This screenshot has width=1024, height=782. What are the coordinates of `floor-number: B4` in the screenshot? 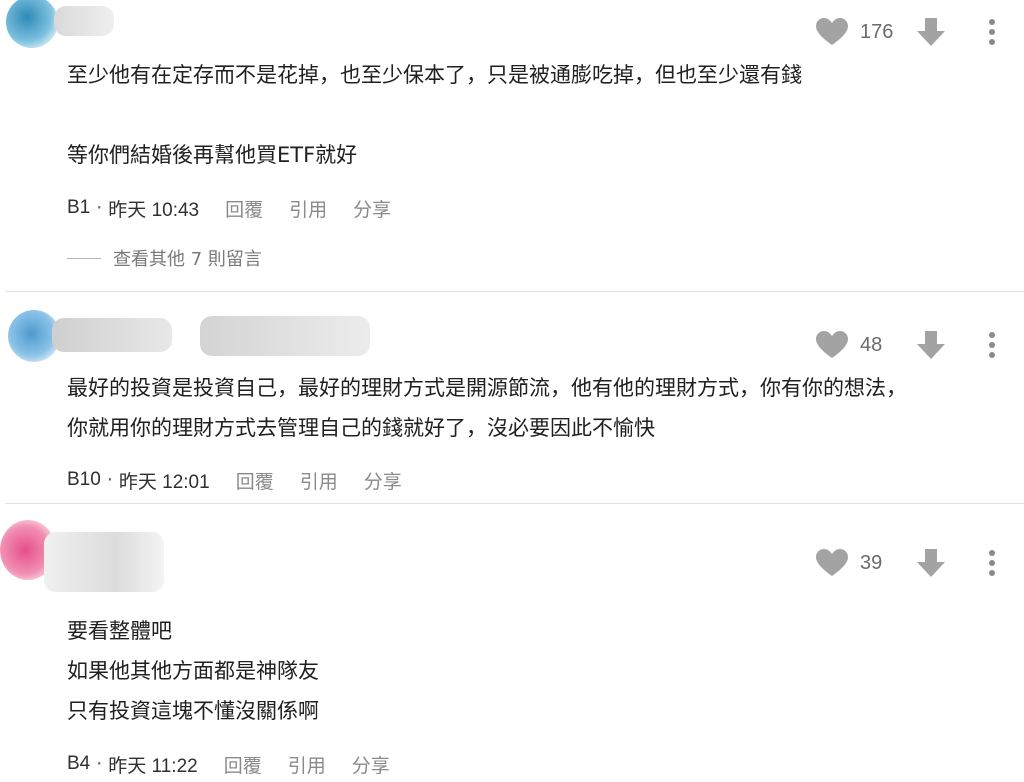 It's located at (79, 763).